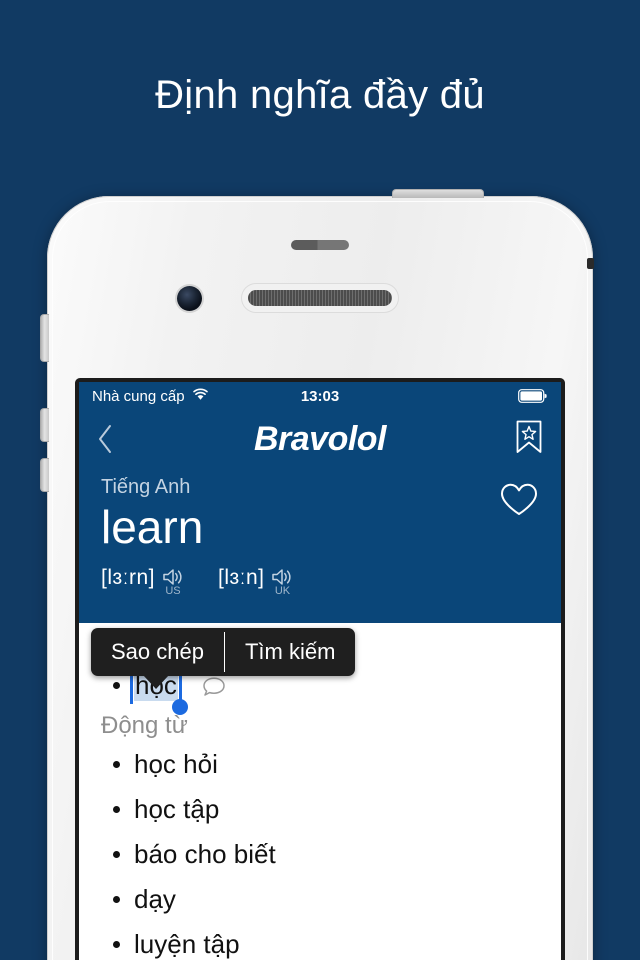  Describe the element at coordinates (155, 899) in the screenshot. I see `list-item-label: dạy` at that location.